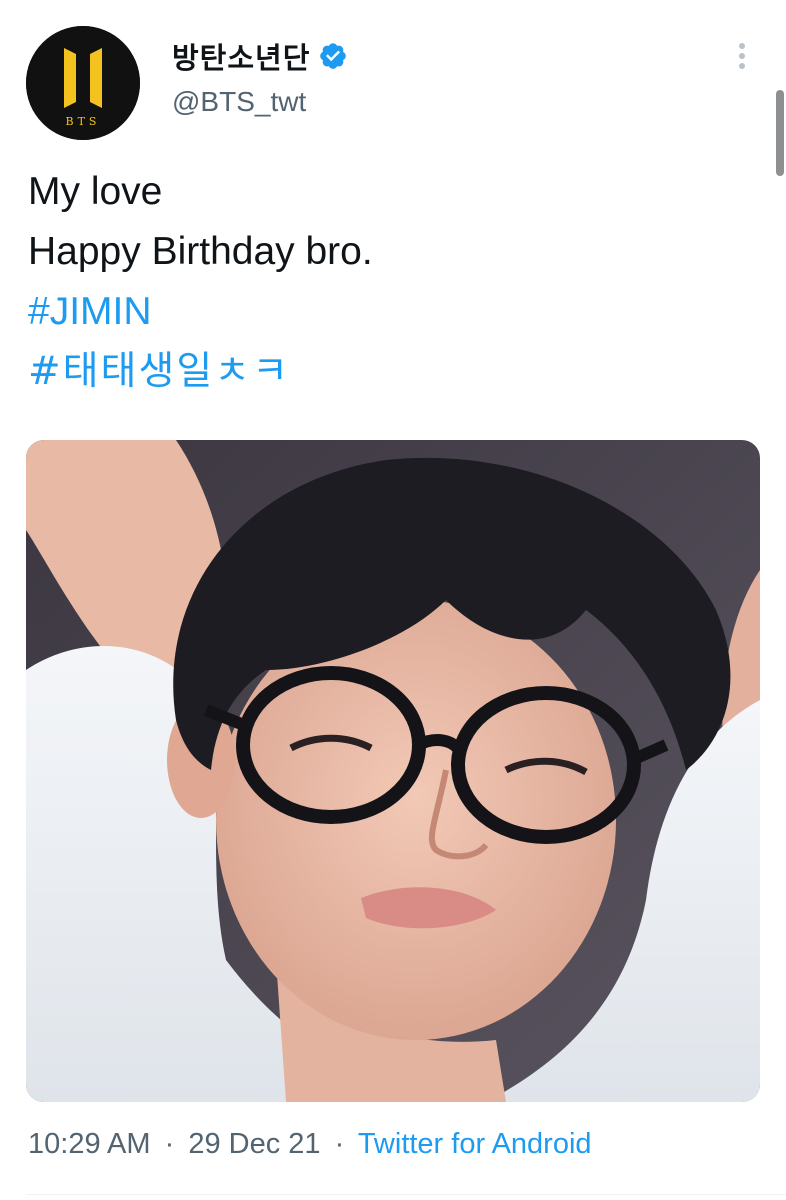 The width and height of the screenshot is (786, 1200). What do you see at coordinates (475, 1144) in the screenshot?
I see `tweet-source-link: Twitter for Android` at bounding box center [475, 1144].